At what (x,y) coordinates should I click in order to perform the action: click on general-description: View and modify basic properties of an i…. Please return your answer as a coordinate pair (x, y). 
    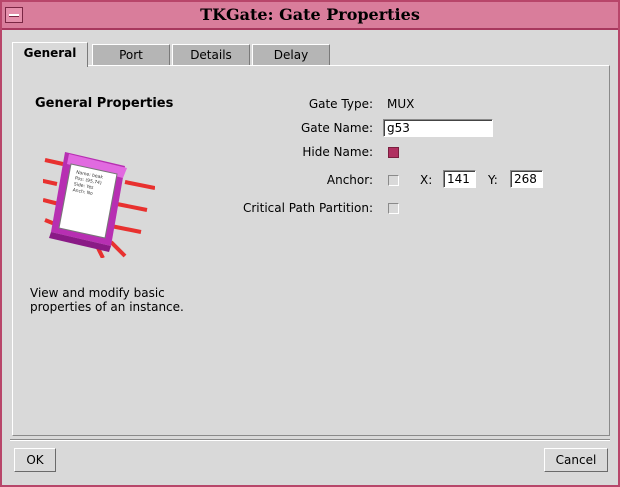
    Looking at the image, I should click on (107, 300).